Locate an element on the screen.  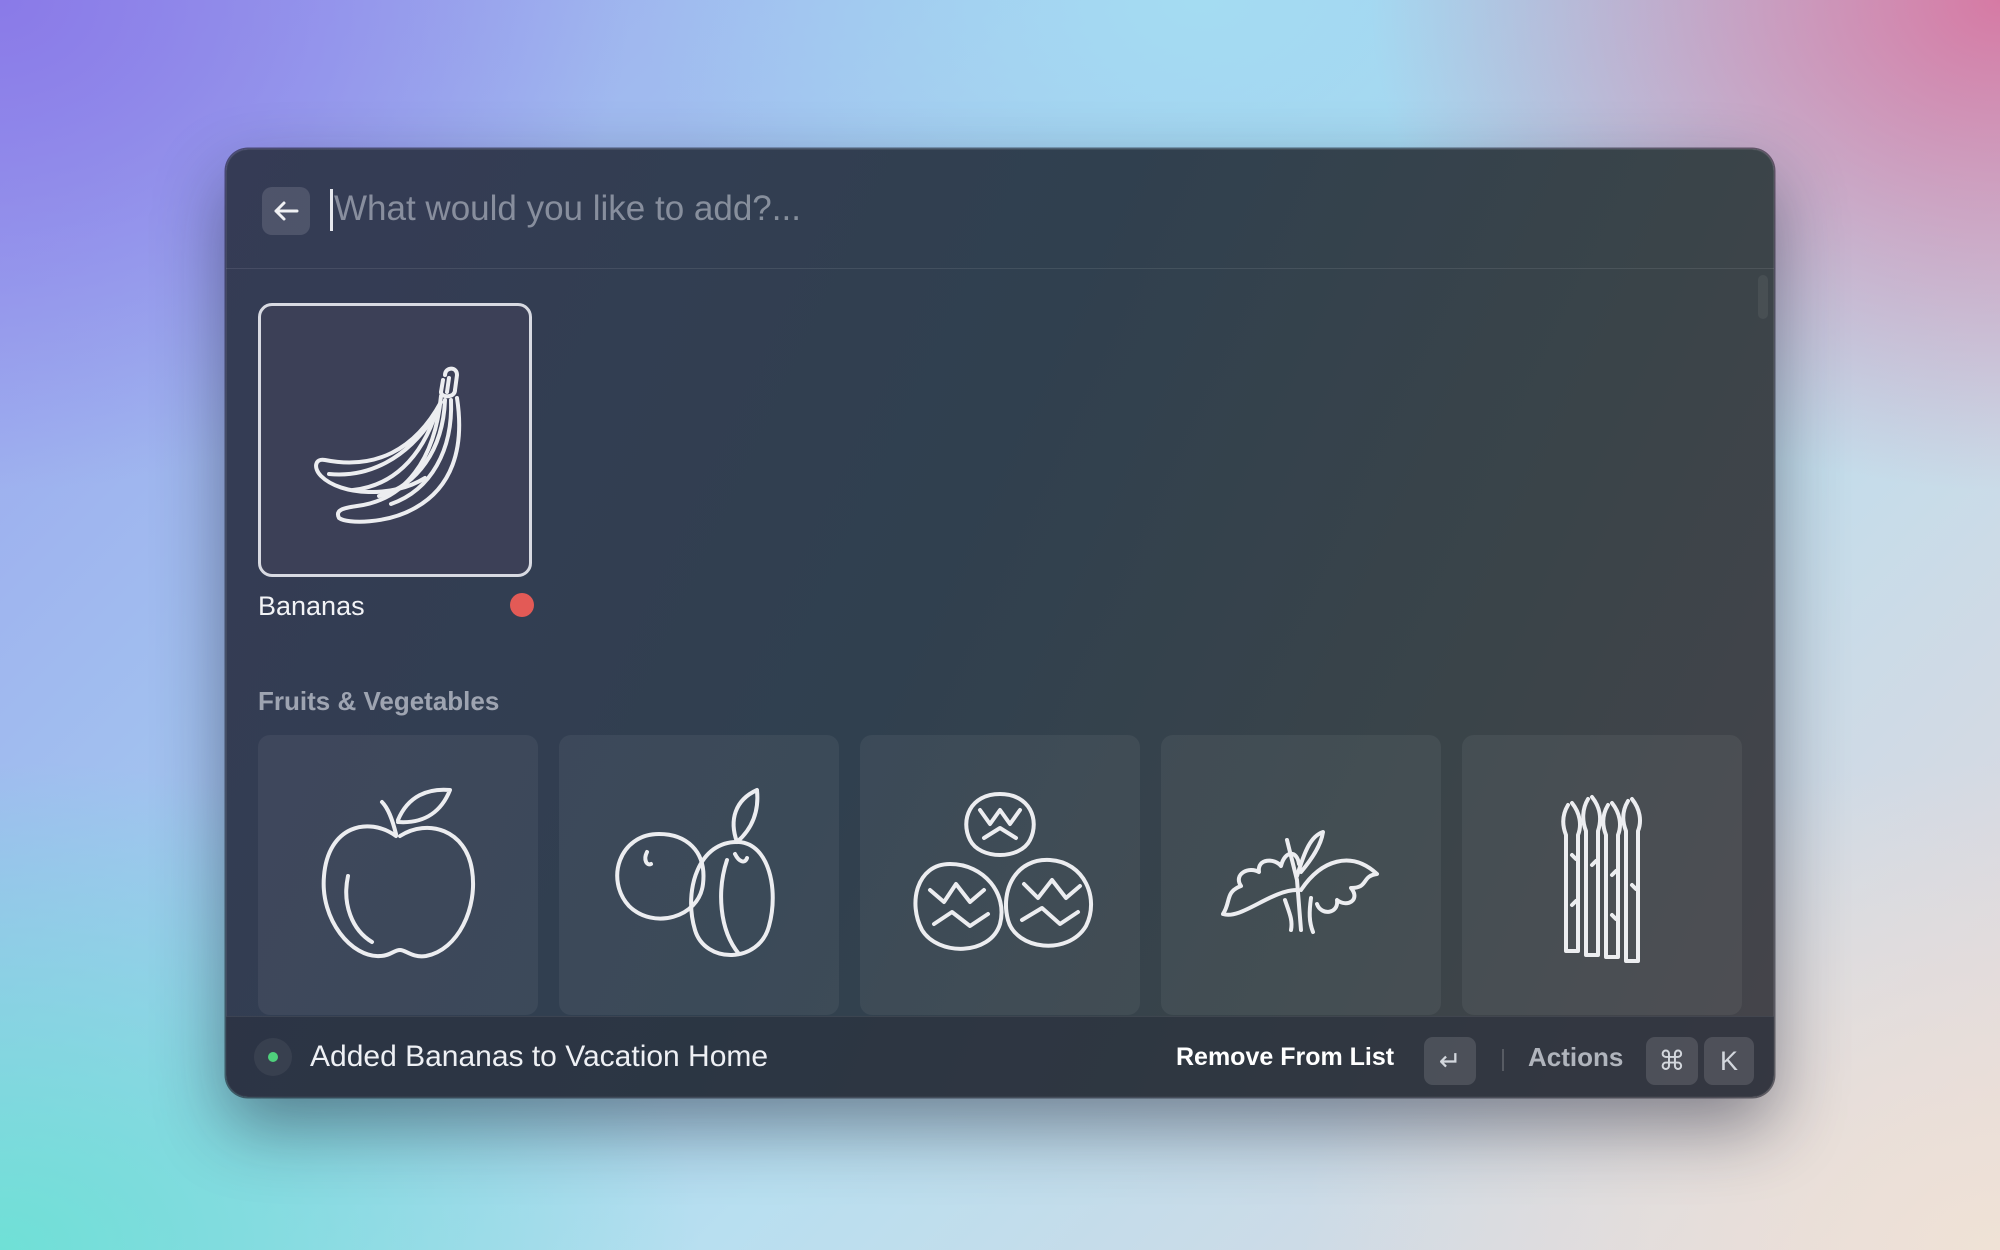
search-input is located at coordinates (931, 209).